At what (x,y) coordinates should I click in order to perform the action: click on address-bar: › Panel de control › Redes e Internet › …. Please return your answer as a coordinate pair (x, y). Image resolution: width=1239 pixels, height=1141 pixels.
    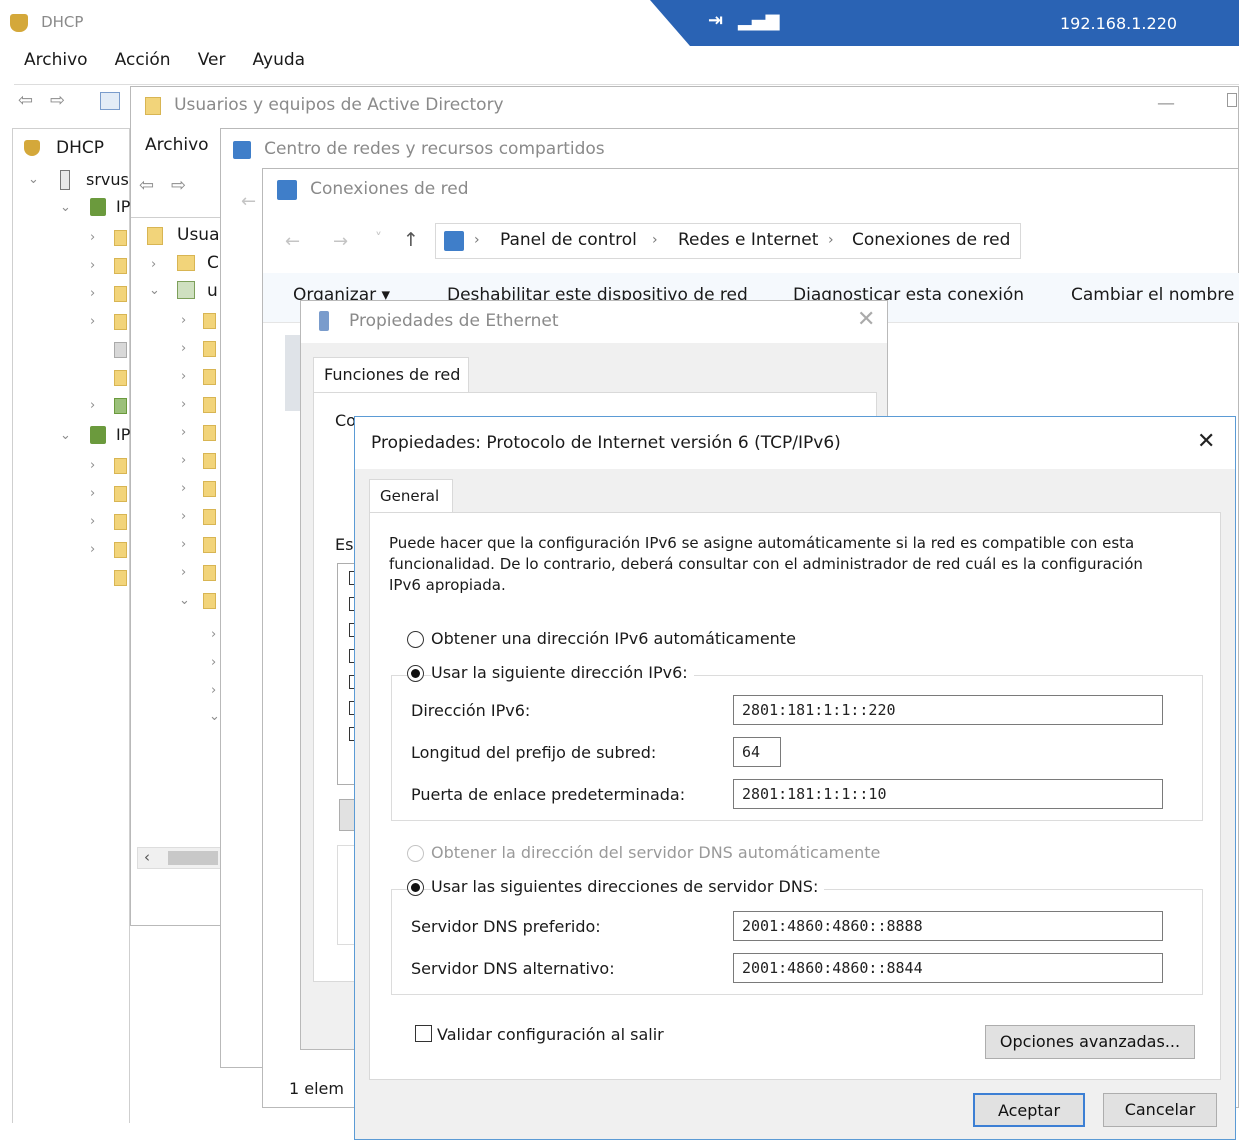
    Looking at the image, I should click on (728, 241).